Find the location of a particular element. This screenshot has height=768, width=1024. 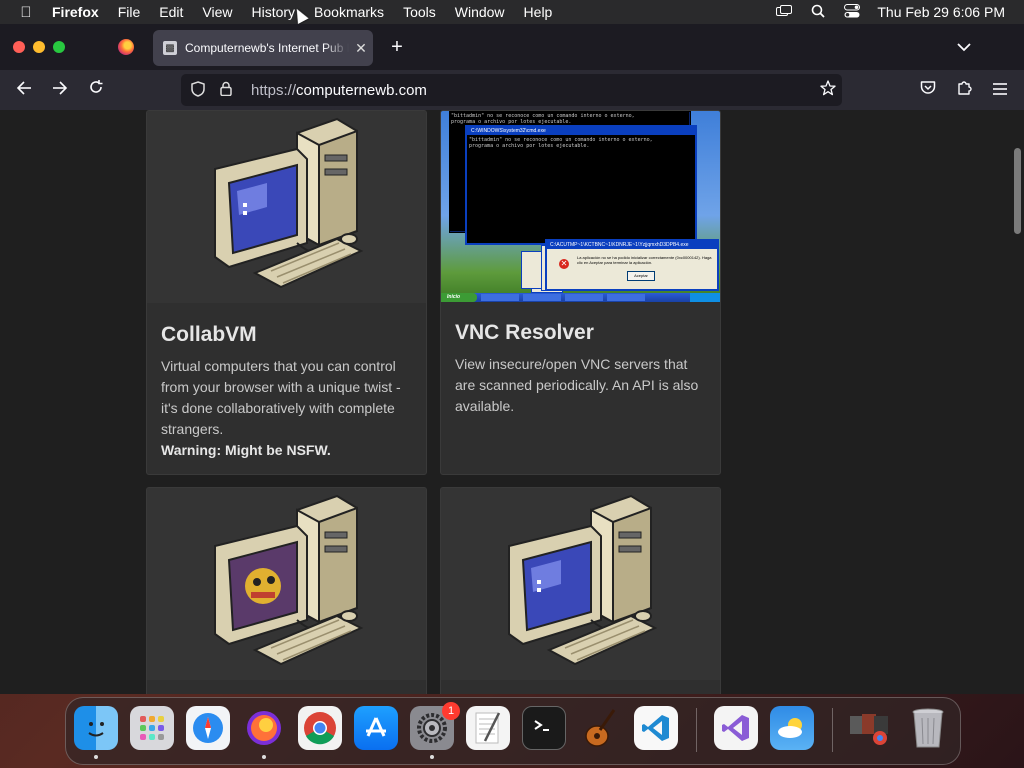

tab-title: Computernewb's Internet Pub H is located at coordinates (267, 48).